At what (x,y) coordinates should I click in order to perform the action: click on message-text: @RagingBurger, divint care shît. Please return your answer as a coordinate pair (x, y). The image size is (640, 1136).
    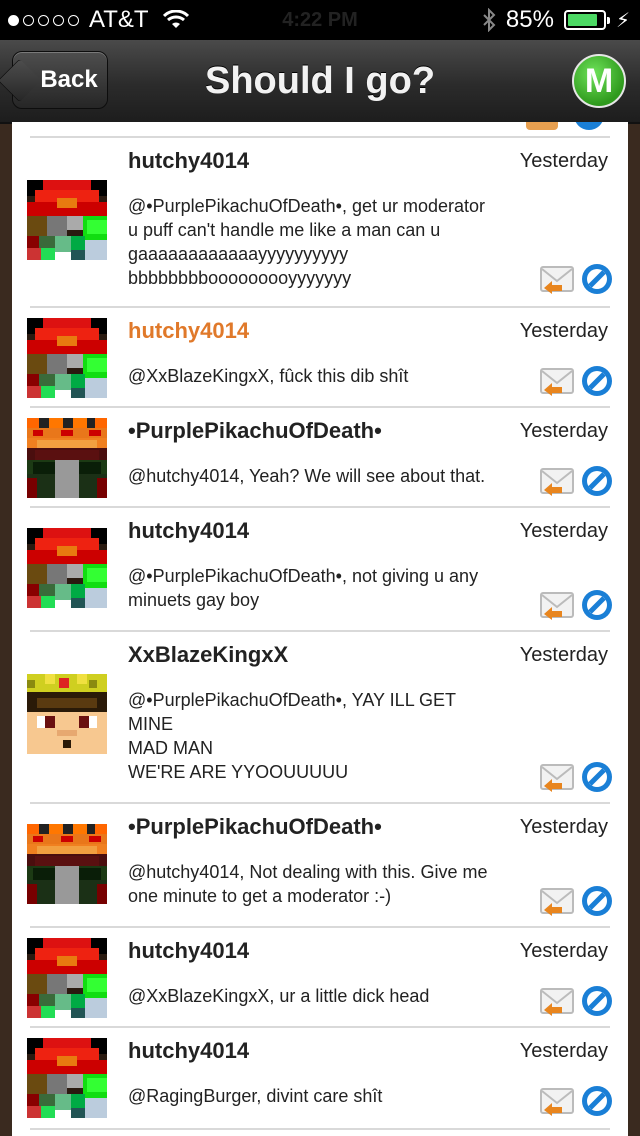
    Looking at the image, I should click on (255, 1096).